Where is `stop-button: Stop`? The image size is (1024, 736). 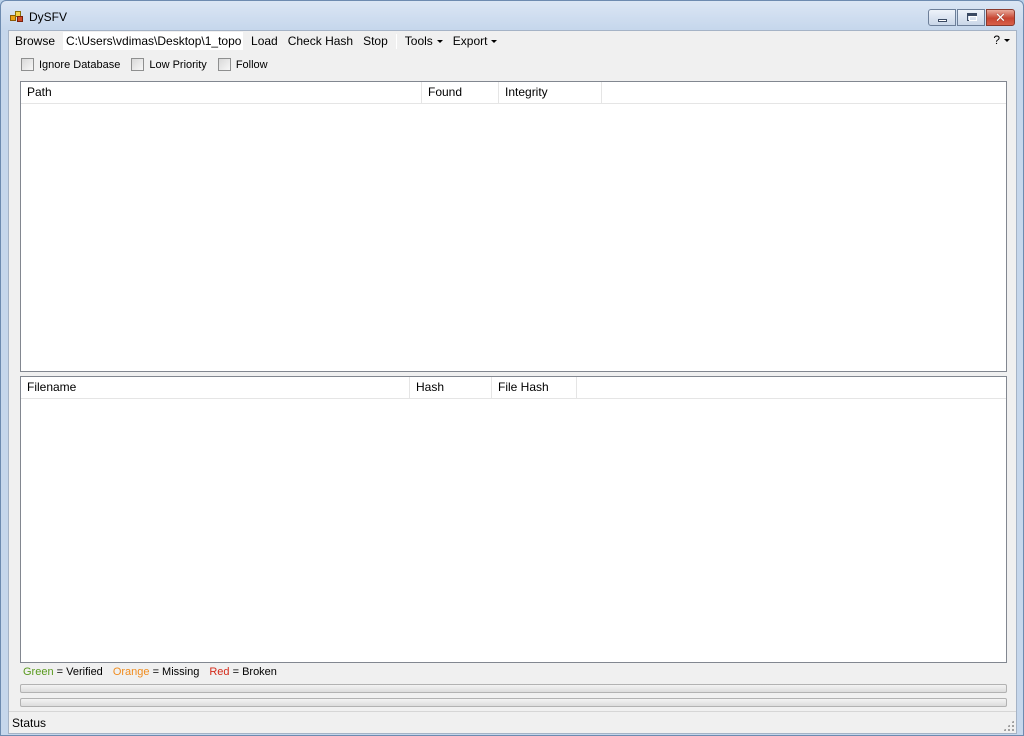 stop-button: Stop is located at coordinates (375, 41).